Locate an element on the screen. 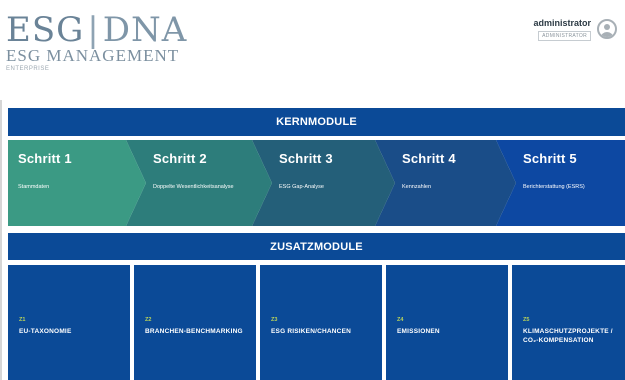  user-menu: administrator ADMINISTRATOR is located at coordinates (575, 29).